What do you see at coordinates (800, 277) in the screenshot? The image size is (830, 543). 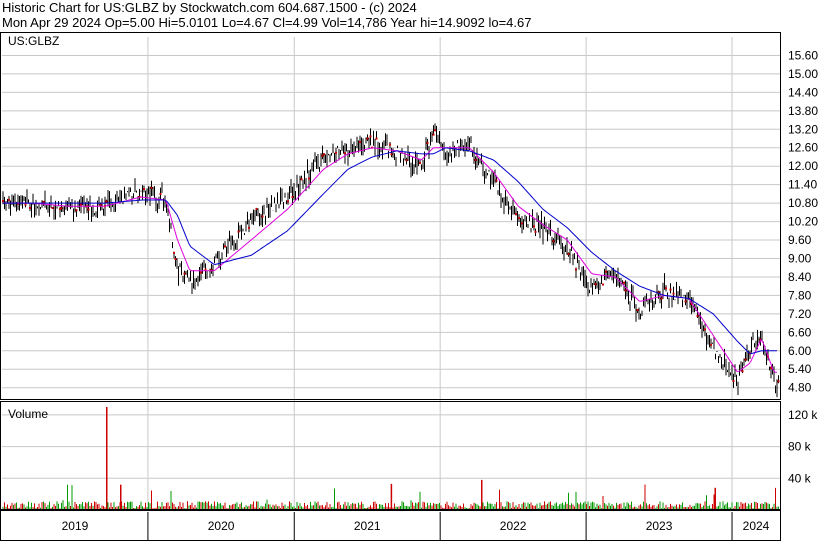 I see `price-tick-label: 8.40` at bounding box center [800, 277].